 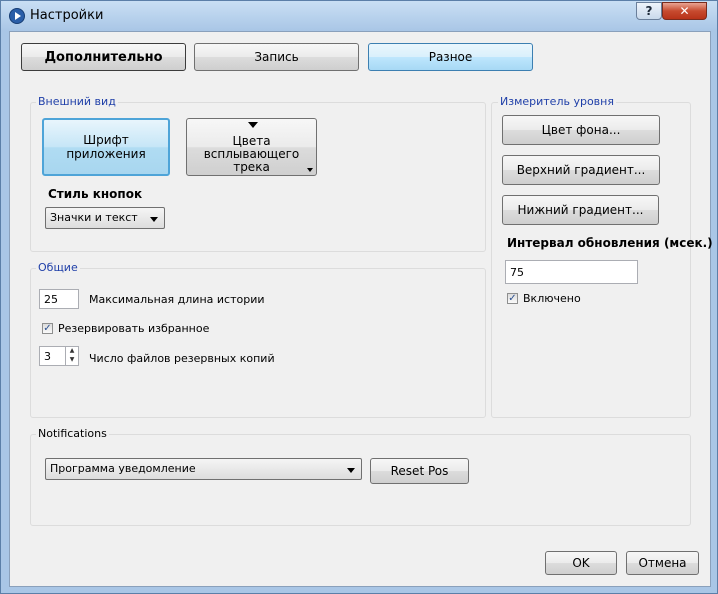 What do you see at coordinates (203, 469) in the screenshot?
I see `notification-program-select: Программа уведомление` at bounding box center [203, 469].